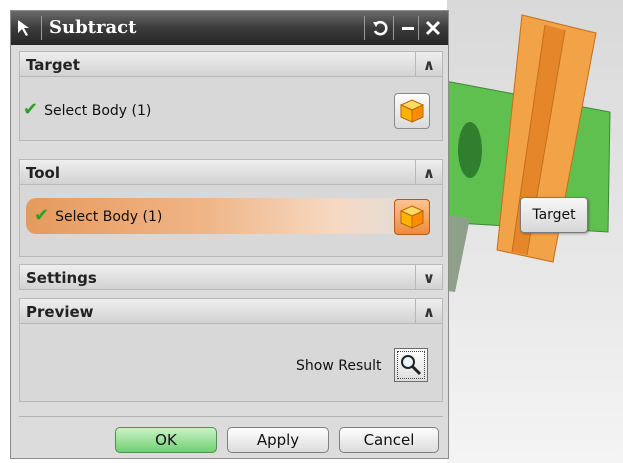 This screenshot has height=463, width=623. I want to click on show-result-label: Show Result, so click(339, 366).